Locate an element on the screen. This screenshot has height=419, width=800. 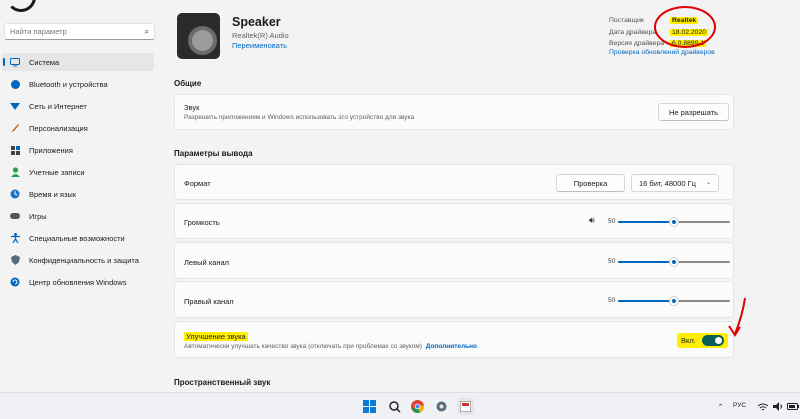
driver-info-values: Realtek 18.02.2020 6.0.8899.1 is located at coordinates (689, 32).